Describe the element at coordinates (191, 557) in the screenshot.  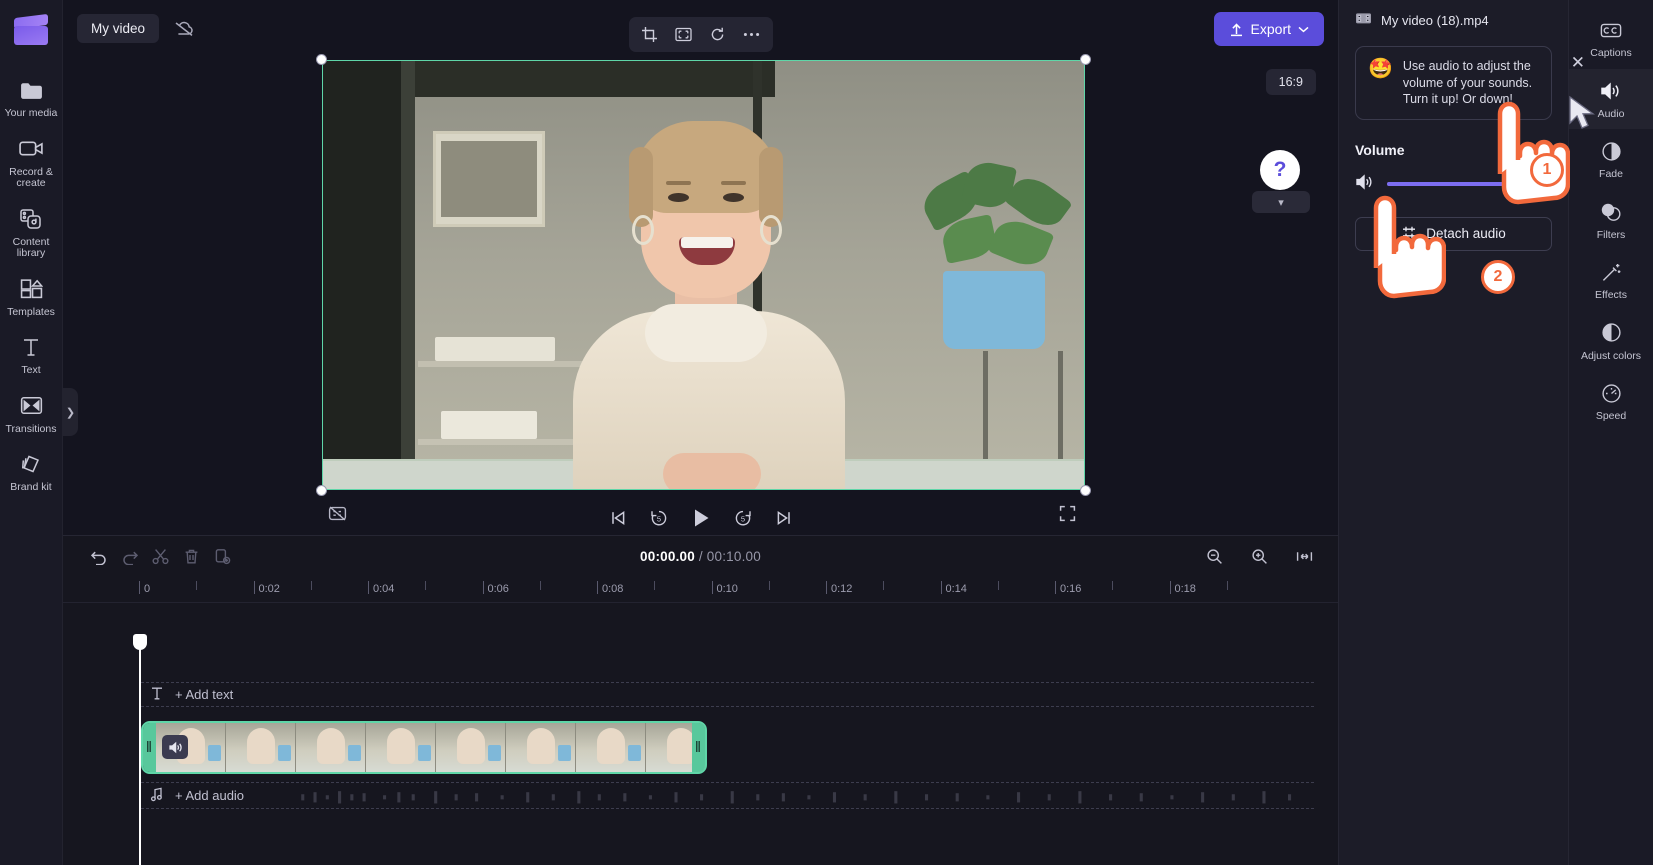
I see `trash-icon` at that location.